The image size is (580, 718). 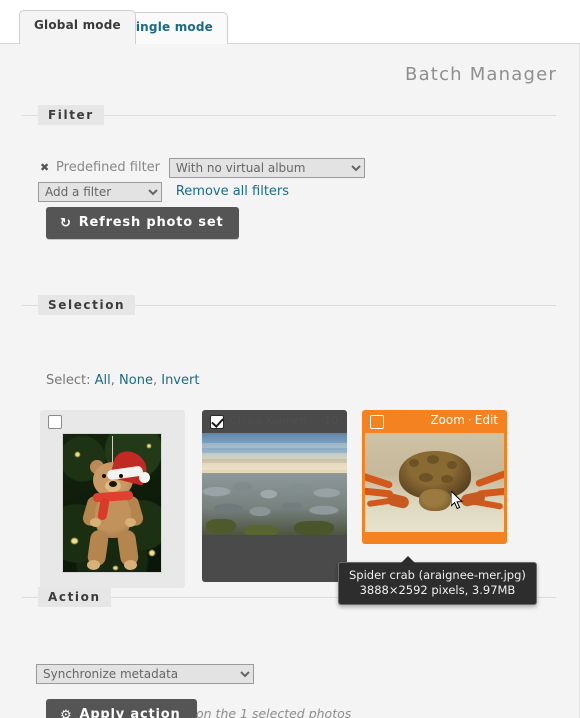 What do you see at coordinates (180, 380) in the screenshot?
I see `select-invert-link: Invert` at bounding box center [180, 380].